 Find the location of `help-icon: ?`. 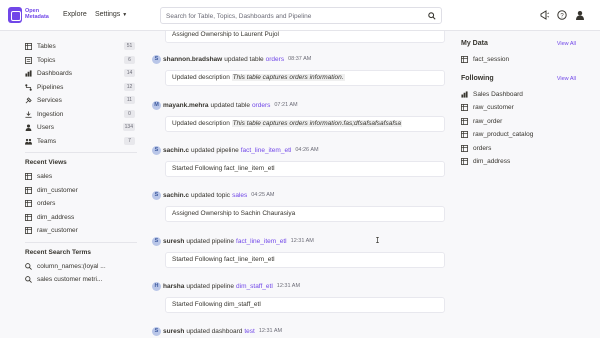

help-icon: ? is located at coordinates (562, 15).